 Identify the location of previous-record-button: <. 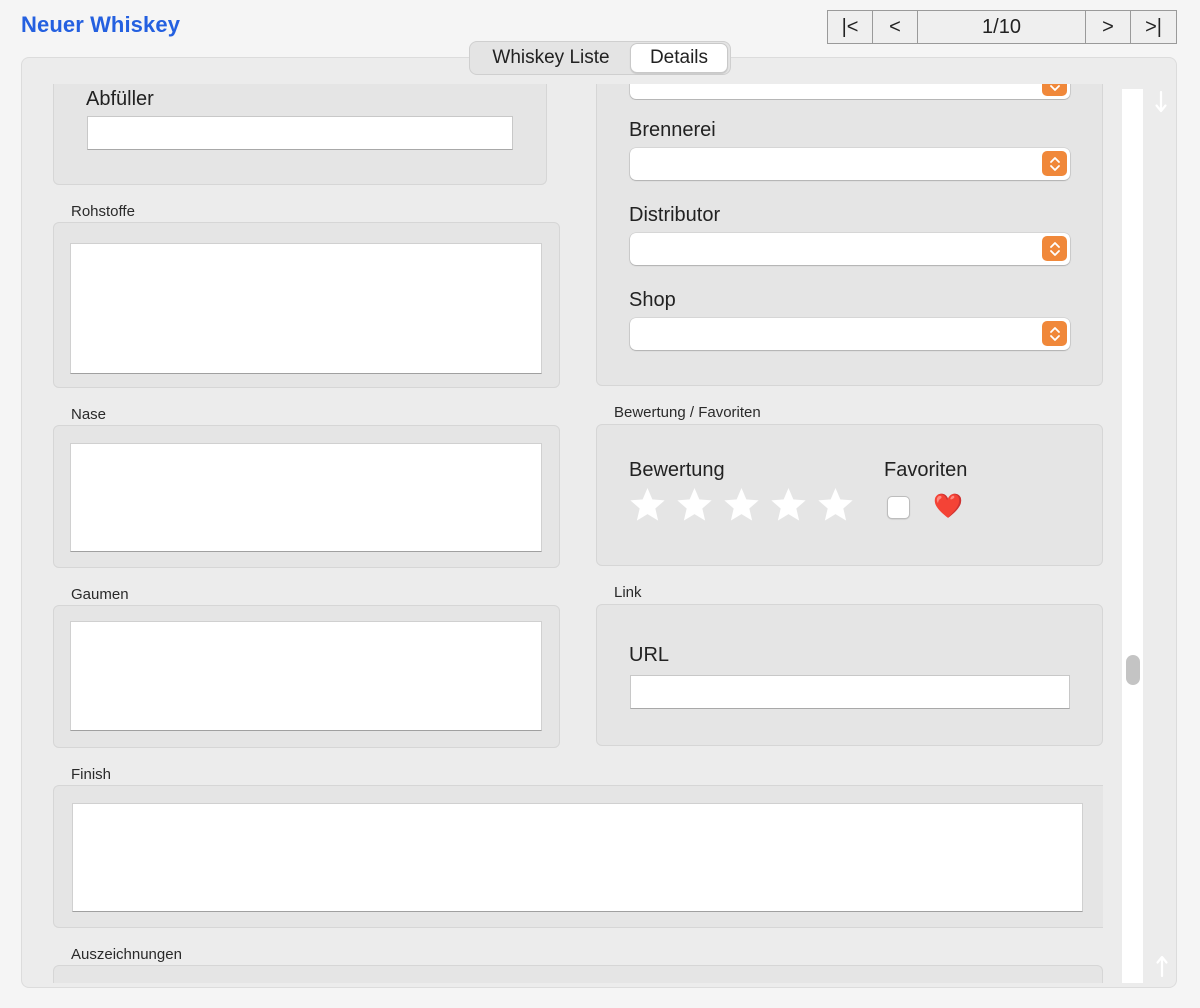
(895, 27).